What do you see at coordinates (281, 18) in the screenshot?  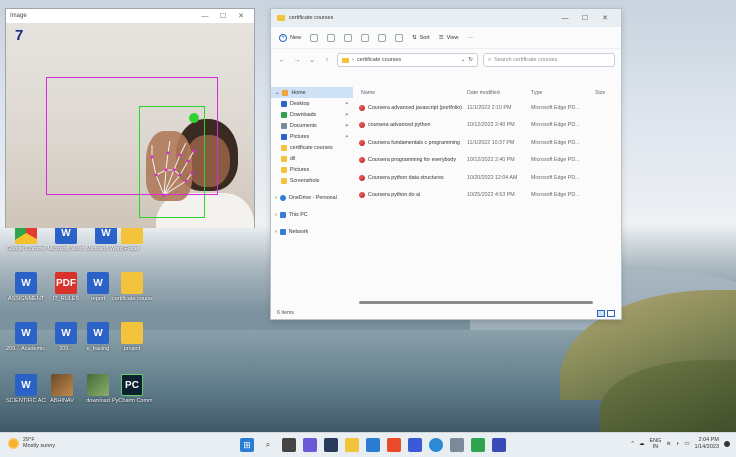 I see `folder-icon` at bounding box center [281, 18].